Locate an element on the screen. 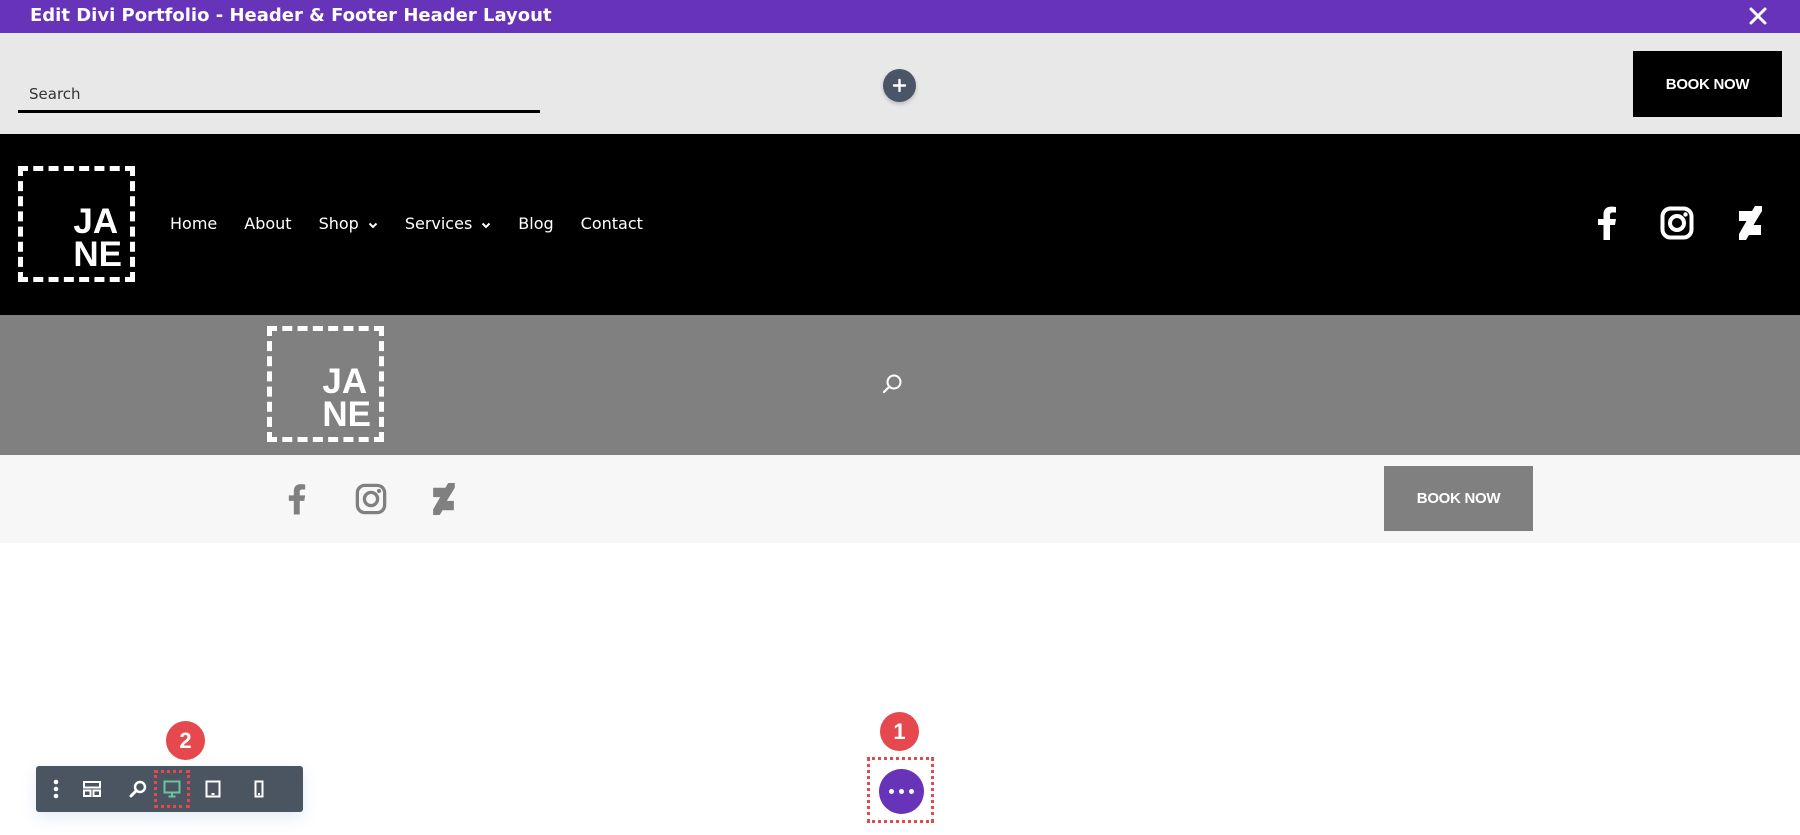  menu-item-label: Home is located at coordinates (194, 223).